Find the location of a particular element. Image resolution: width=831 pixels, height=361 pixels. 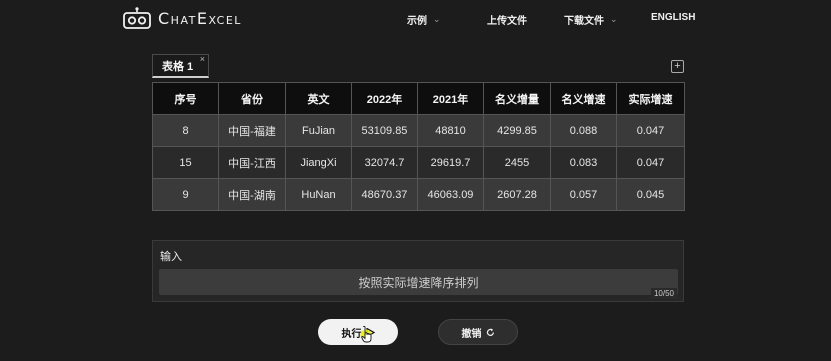

top-navbar: ChatExcel 示例 ⌄ 上传文件 下载文件 ⌄ ENGLISH is located at coordinates (415, 19).